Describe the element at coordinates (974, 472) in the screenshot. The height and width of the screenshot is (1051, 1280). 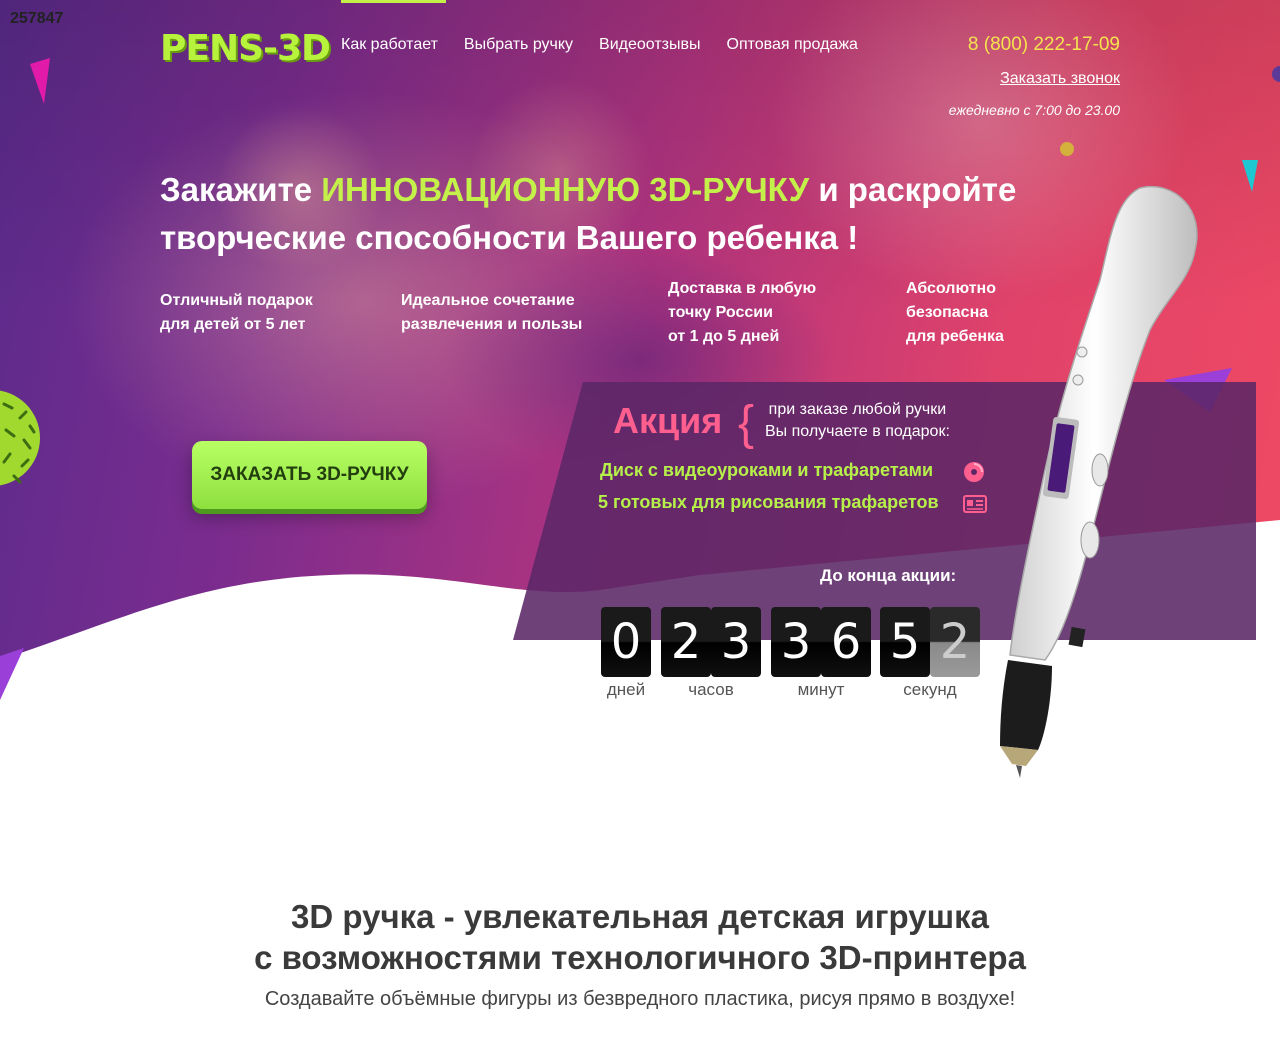
I see `disc-icon` at that location.